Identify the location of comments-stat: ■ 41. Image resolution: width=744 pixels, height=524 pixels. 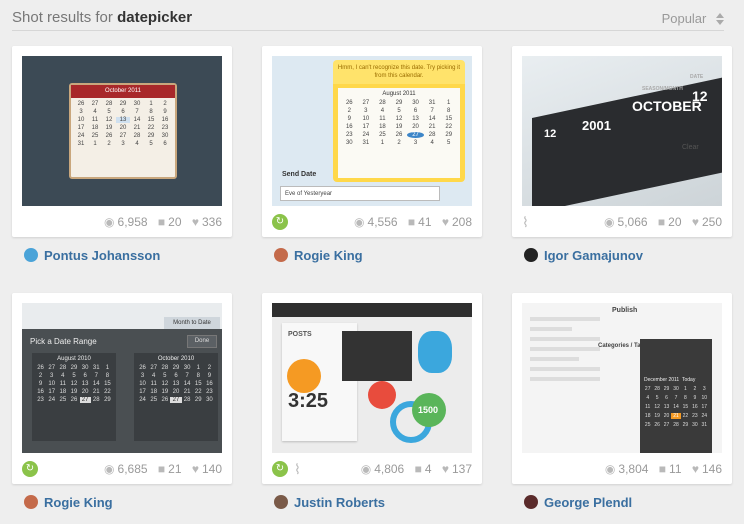
(420, 222).